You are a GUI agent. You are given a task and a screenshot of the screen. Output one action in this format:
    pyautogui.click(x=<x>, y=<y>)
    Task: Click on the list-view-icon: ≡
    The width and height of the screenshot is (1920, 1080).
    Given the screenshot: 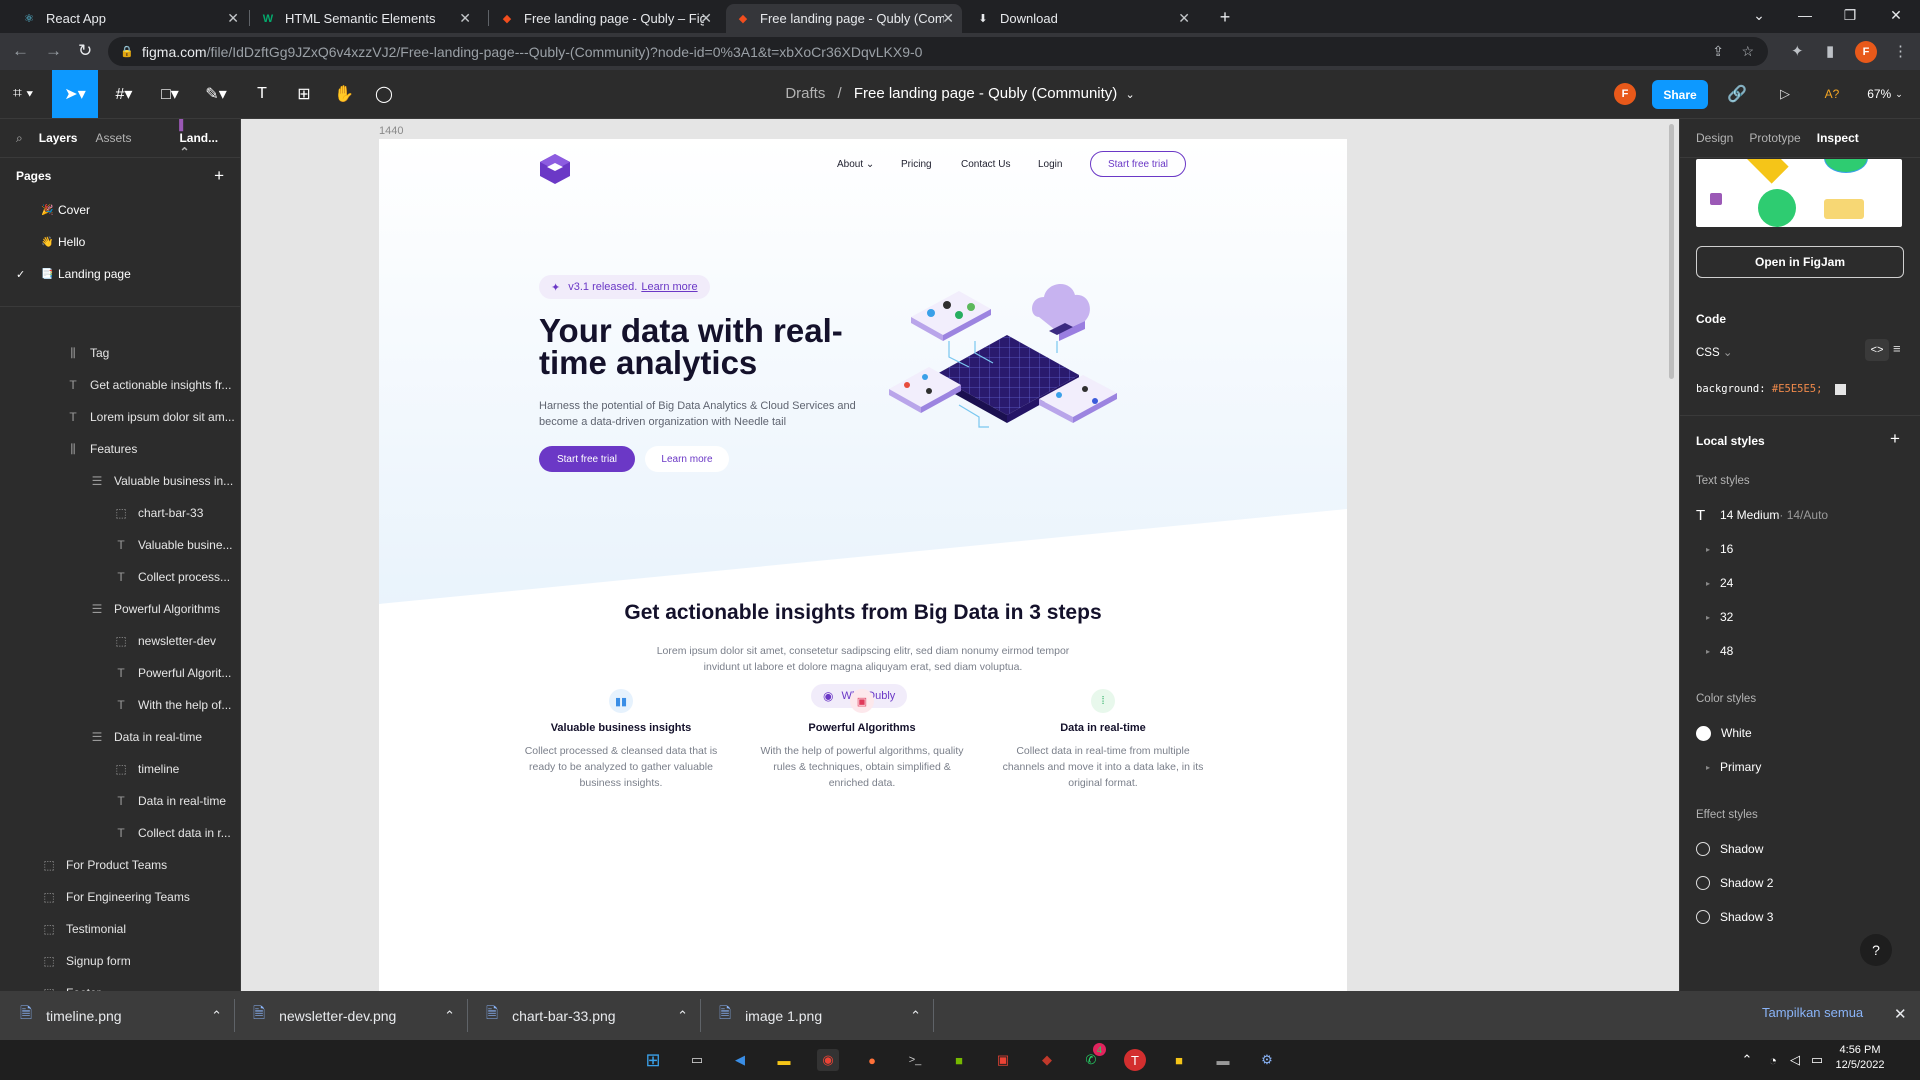 What is the action you would take?
    pyautogui.click(x=1897, y=348)
    